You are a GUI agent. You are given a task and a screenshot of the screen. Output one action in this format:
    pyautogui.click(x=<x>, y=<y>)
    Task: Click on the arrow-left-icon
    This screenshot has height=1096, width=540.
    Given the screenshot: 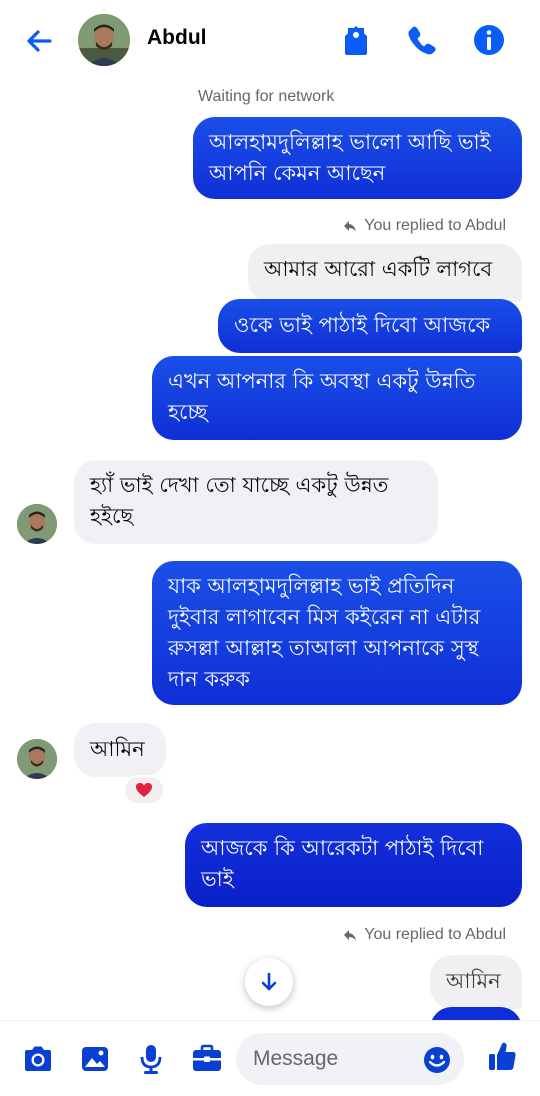 What is the action you would take?
    pyautogui.click(x=39, y=41)
    